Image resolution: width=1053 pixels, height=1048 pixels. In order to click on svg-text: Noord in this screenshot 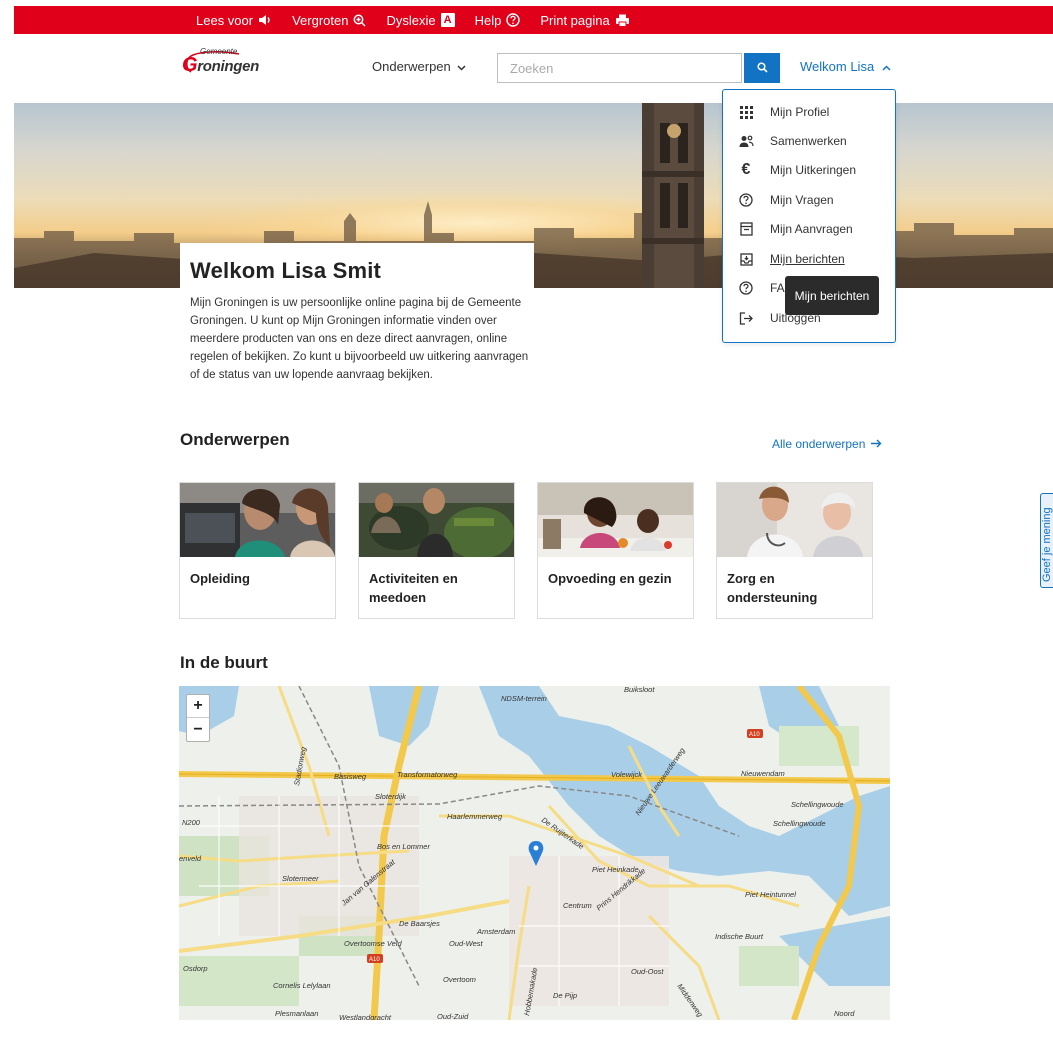, I will do `click(844, 1013)`.